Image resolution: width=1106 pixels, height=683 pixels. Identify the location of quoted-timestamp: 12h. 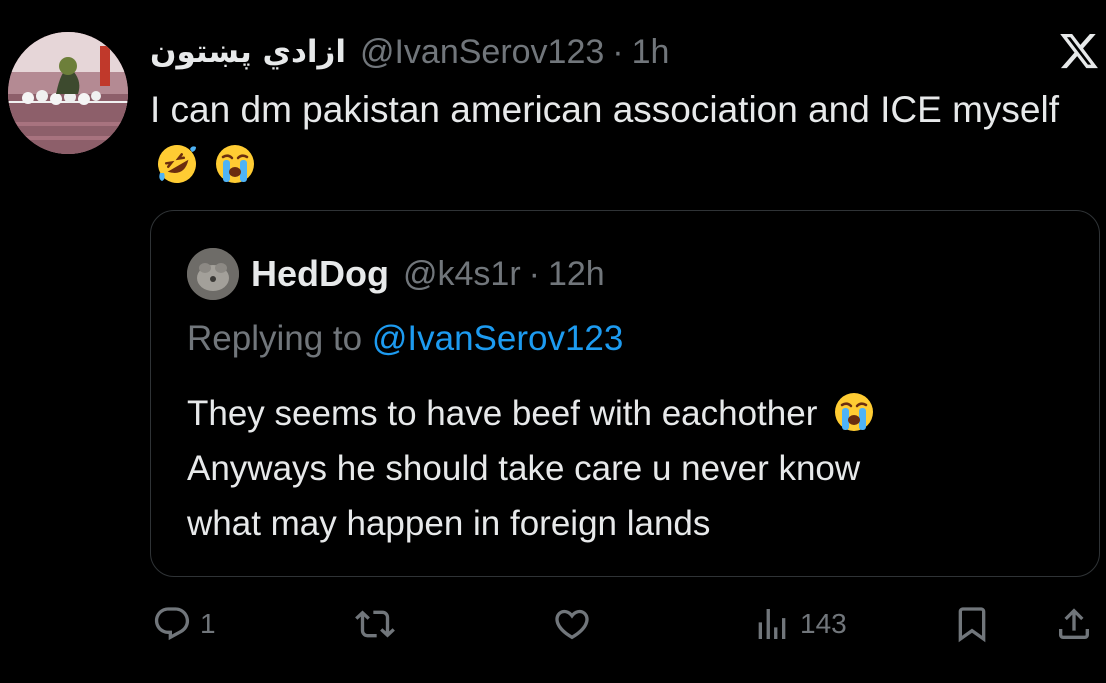
(576, 274).